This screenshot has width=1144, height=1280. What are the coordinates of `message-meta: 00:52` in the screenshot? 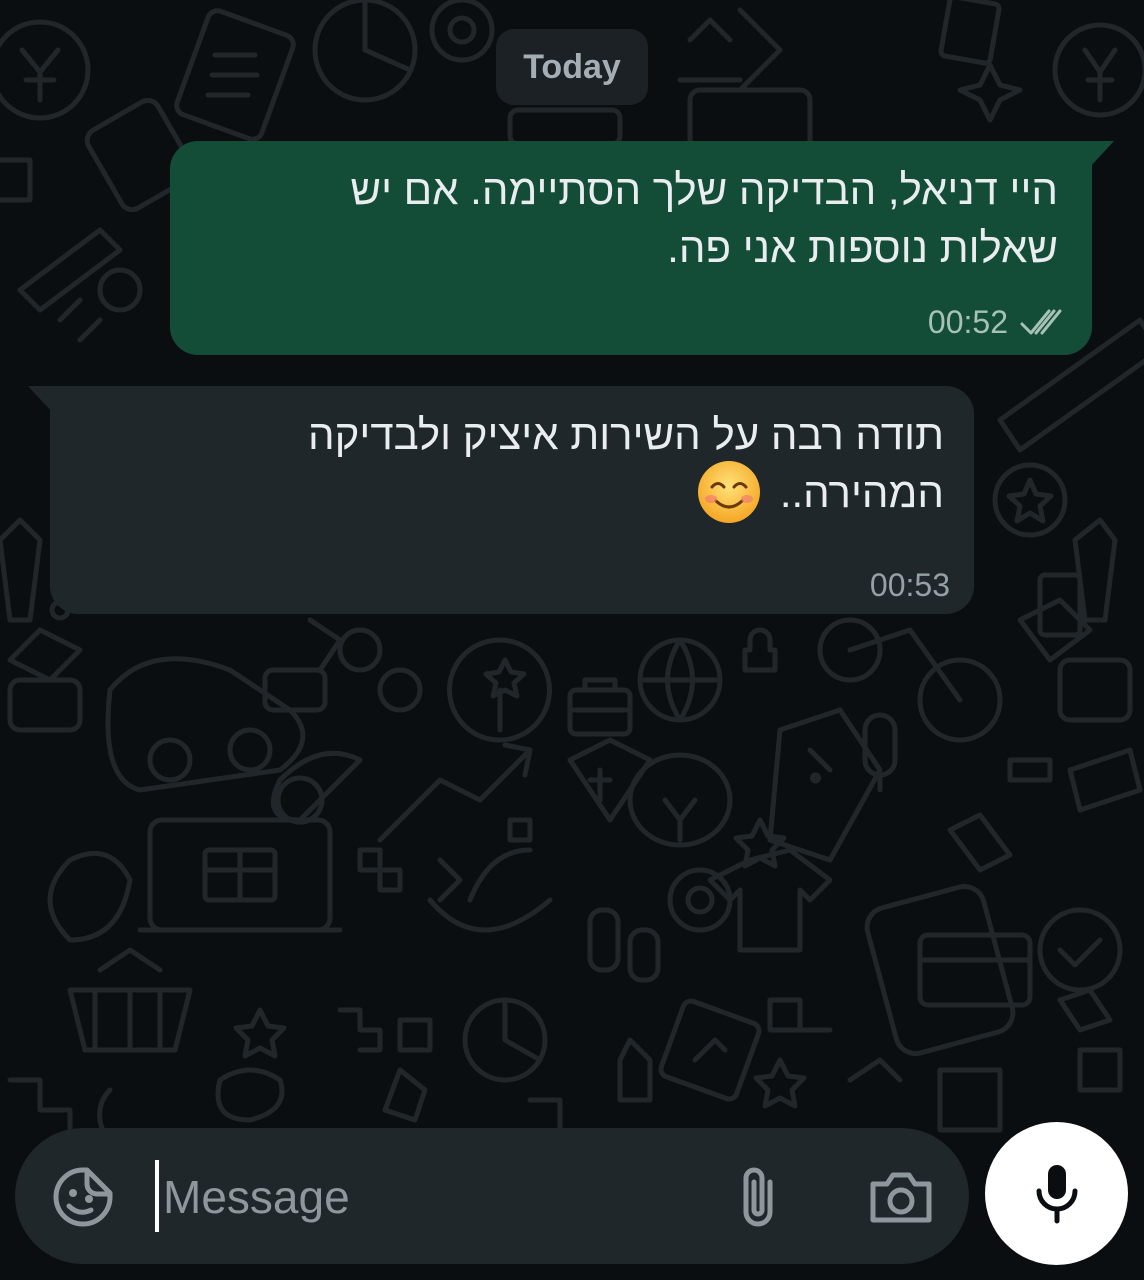 It's located at (998, 322).